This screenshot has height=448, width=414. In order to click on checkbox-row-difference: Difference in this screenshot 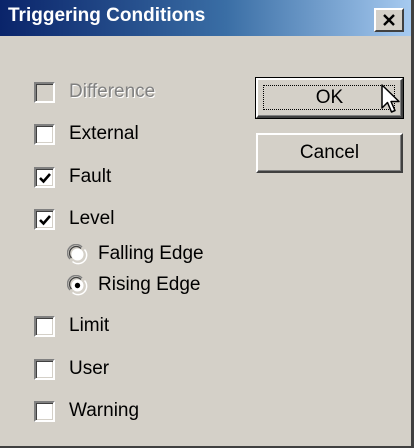, I will do `click(94, 92)`.